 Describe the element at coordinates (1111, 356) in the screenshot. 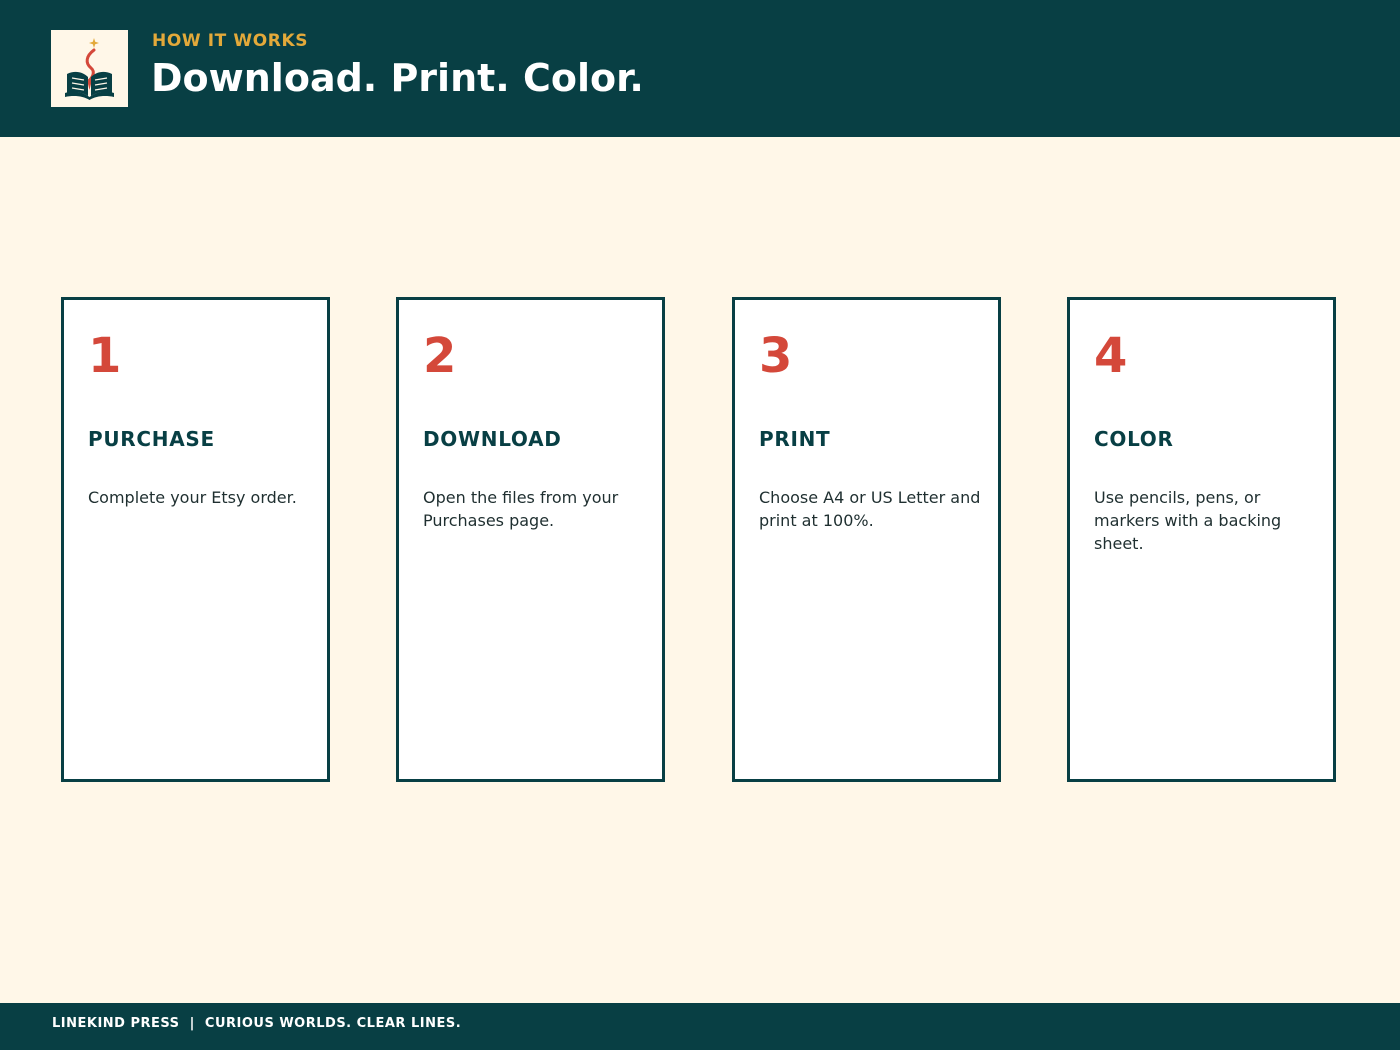

I see `step-number: 4` at that location.